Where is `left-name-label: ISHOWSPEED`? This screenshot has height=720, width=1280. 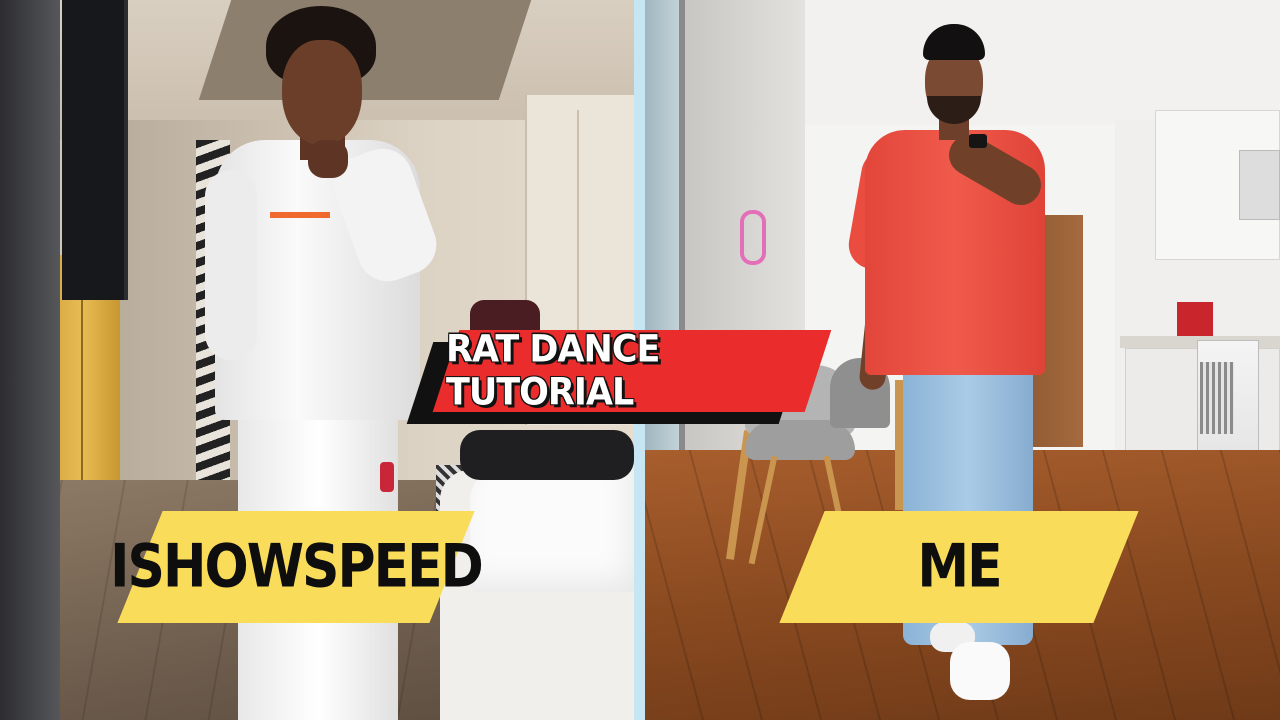
left-name-label: ISHOWSPEED is located at coordinates (297, 567).